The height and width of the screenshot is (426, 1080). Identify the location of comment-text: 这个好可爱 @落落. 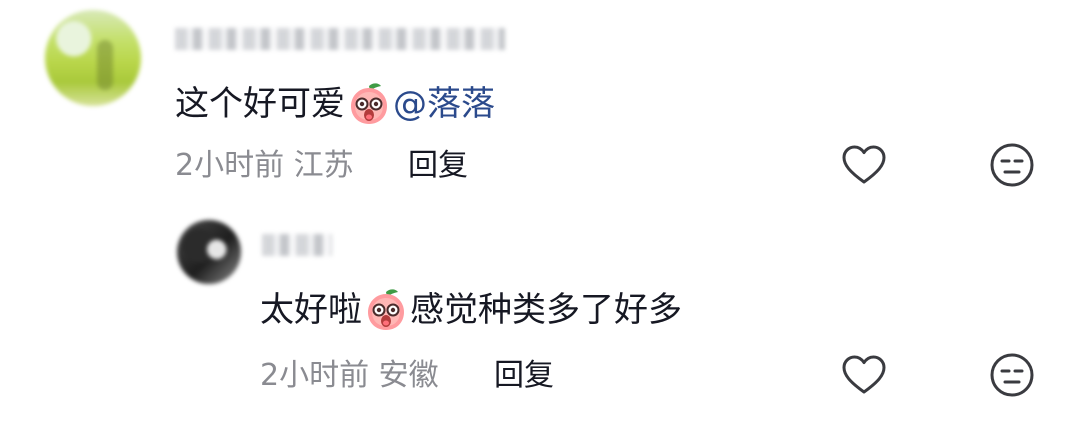
(335, 104).